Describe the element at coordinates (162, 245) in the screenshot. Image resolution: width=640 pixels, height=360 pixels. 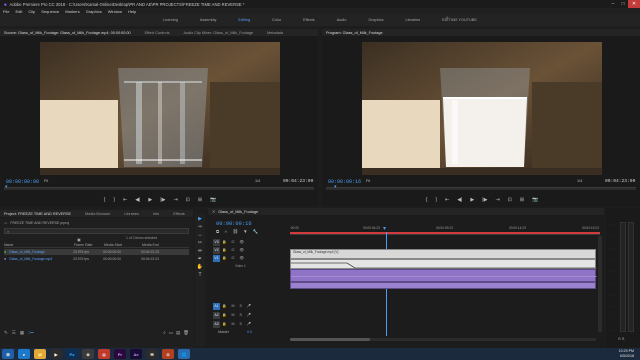
I see `column-header-media-end: Media End` at that location.